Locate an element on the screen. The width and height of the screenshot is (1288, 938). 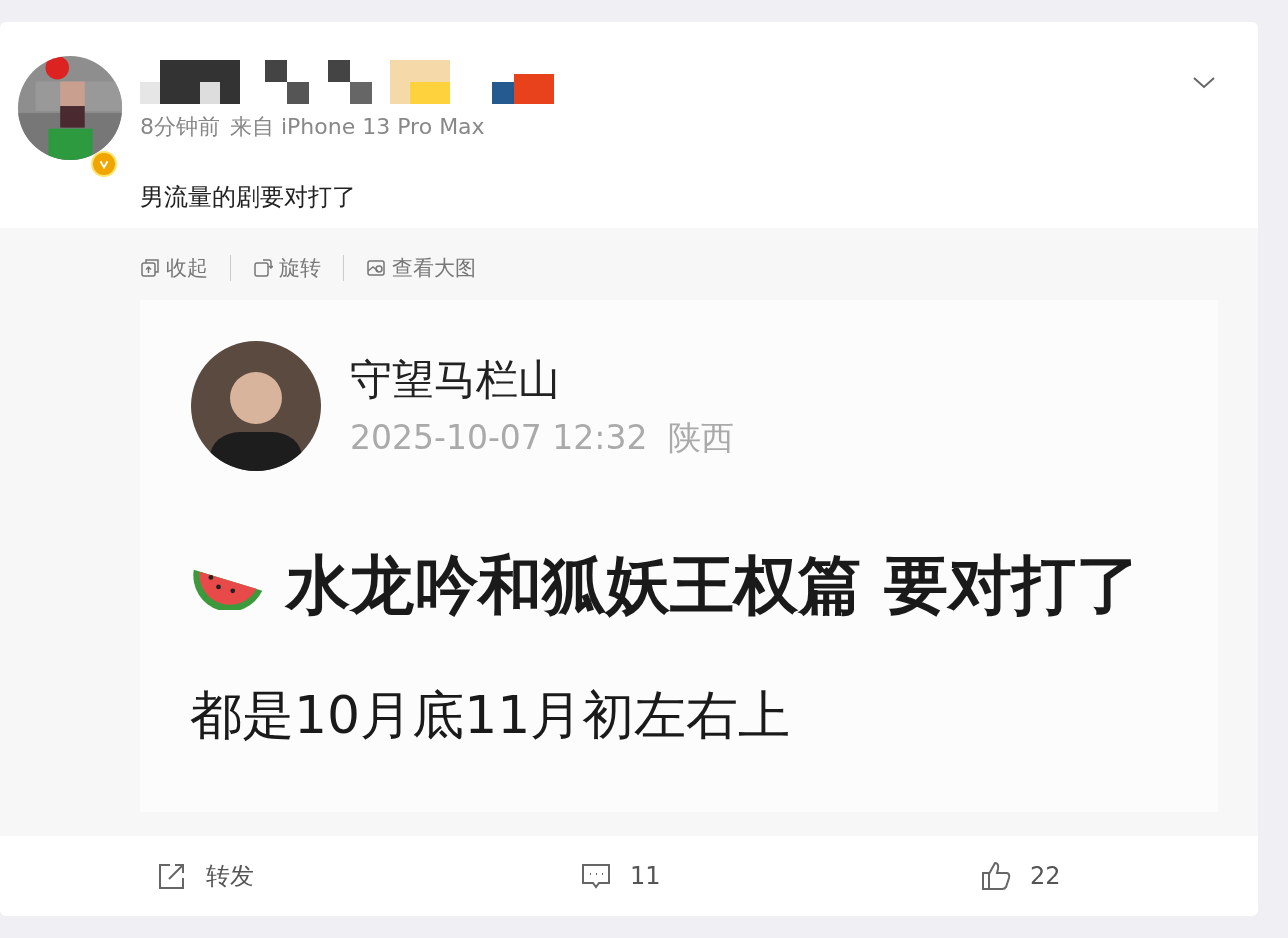
body-text: 都是10月底11月初左右上 is located at coordinates (491, 715).